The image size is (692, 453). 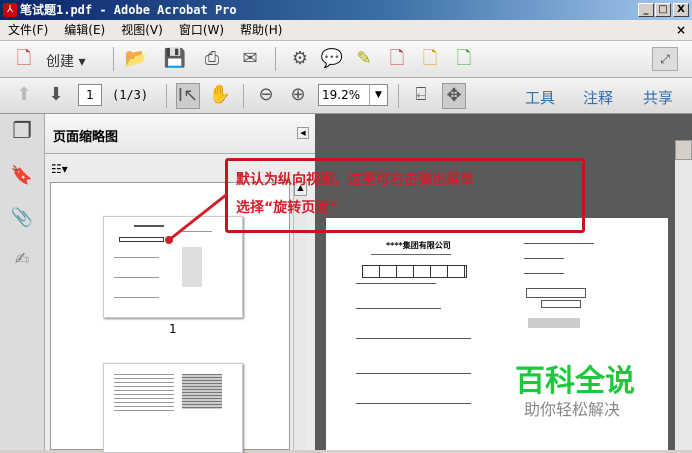 I want to click on open-icon: 📂, so click(x=136, y=59).